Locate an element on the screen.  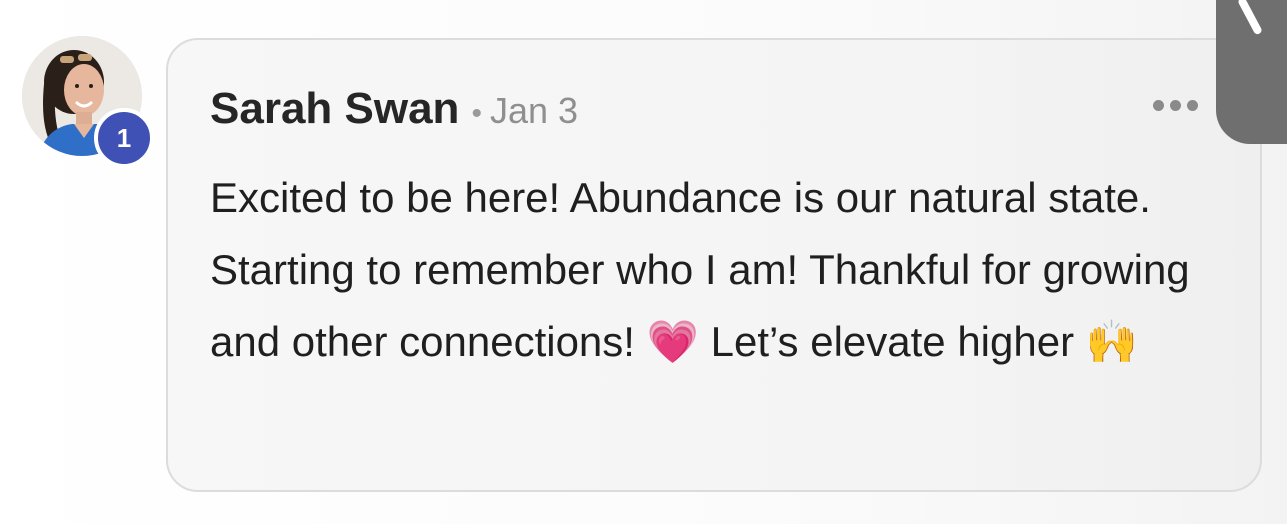
comment-header: Sarah Swan • Jan 3 is located at coordinates (394, 109).